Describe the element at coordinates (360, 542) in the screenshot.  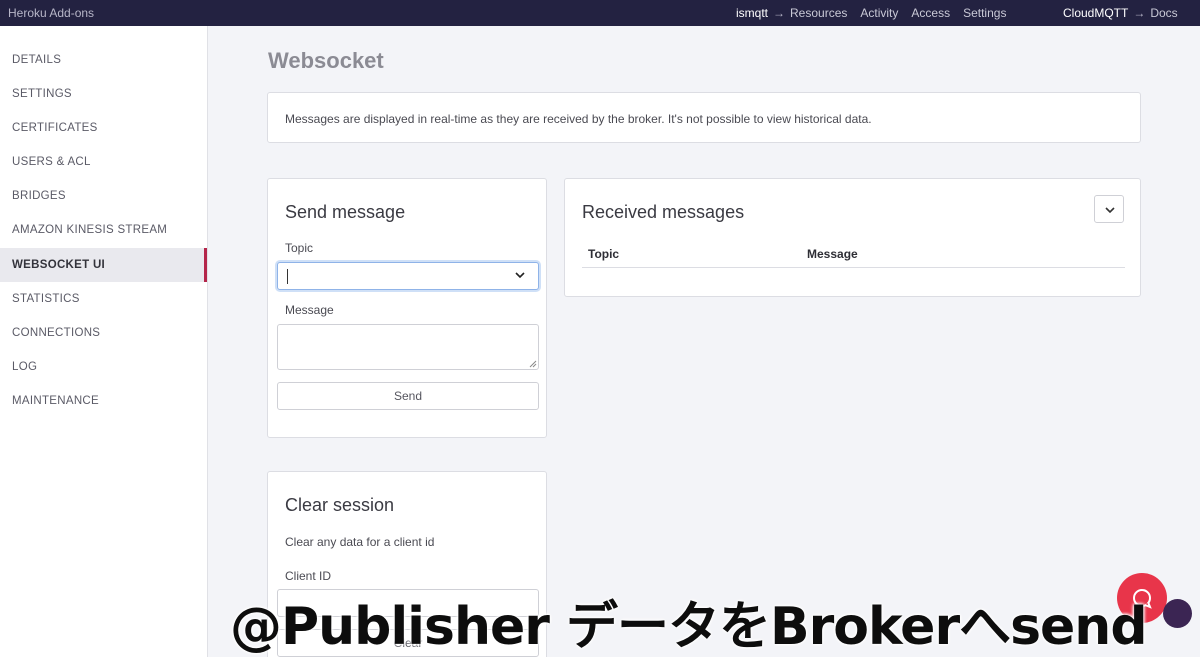
I see `clear-session-description: Clear any data for a client id` at that location.